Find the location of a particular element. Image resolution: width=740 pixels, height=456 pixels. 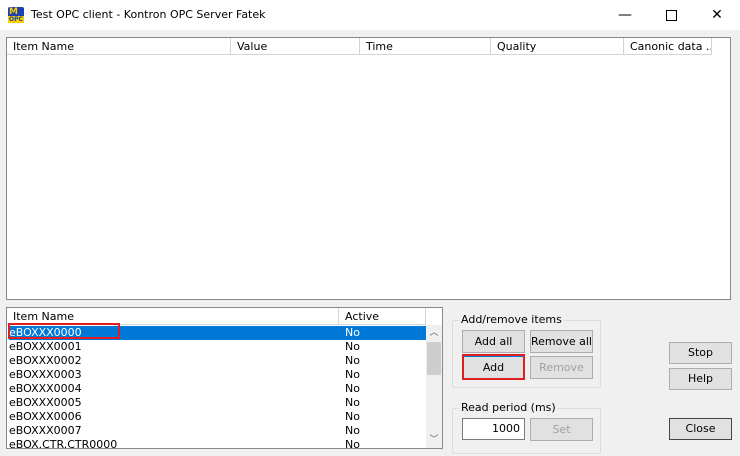

maximize-button is located at coordinates (671, 15).